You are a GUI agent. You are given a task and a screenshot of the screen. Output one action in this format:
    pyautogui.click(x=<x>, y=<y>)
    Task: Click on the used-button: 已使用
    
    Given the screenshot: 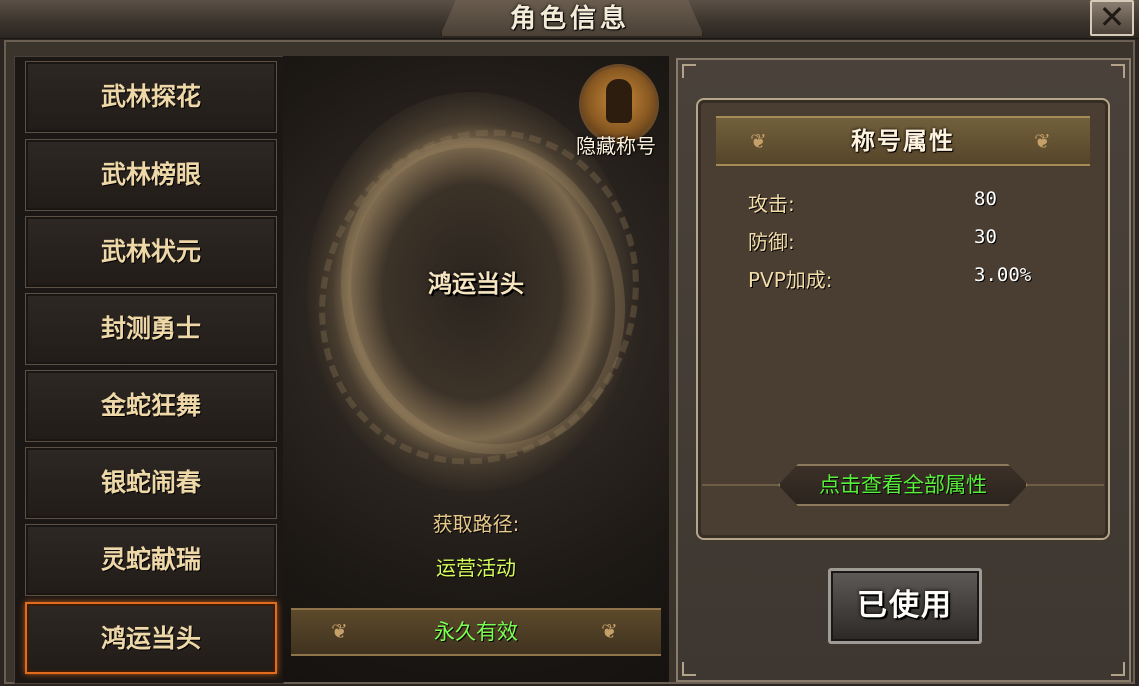 What is the action you would take?
    pyautogui.click(x=905, y=606)
    